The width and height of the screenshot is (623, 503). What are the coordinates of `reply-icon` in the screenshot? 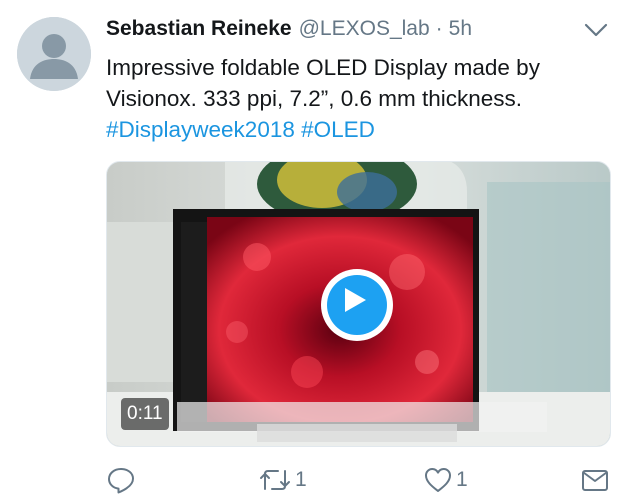 It's located at (121, 481).